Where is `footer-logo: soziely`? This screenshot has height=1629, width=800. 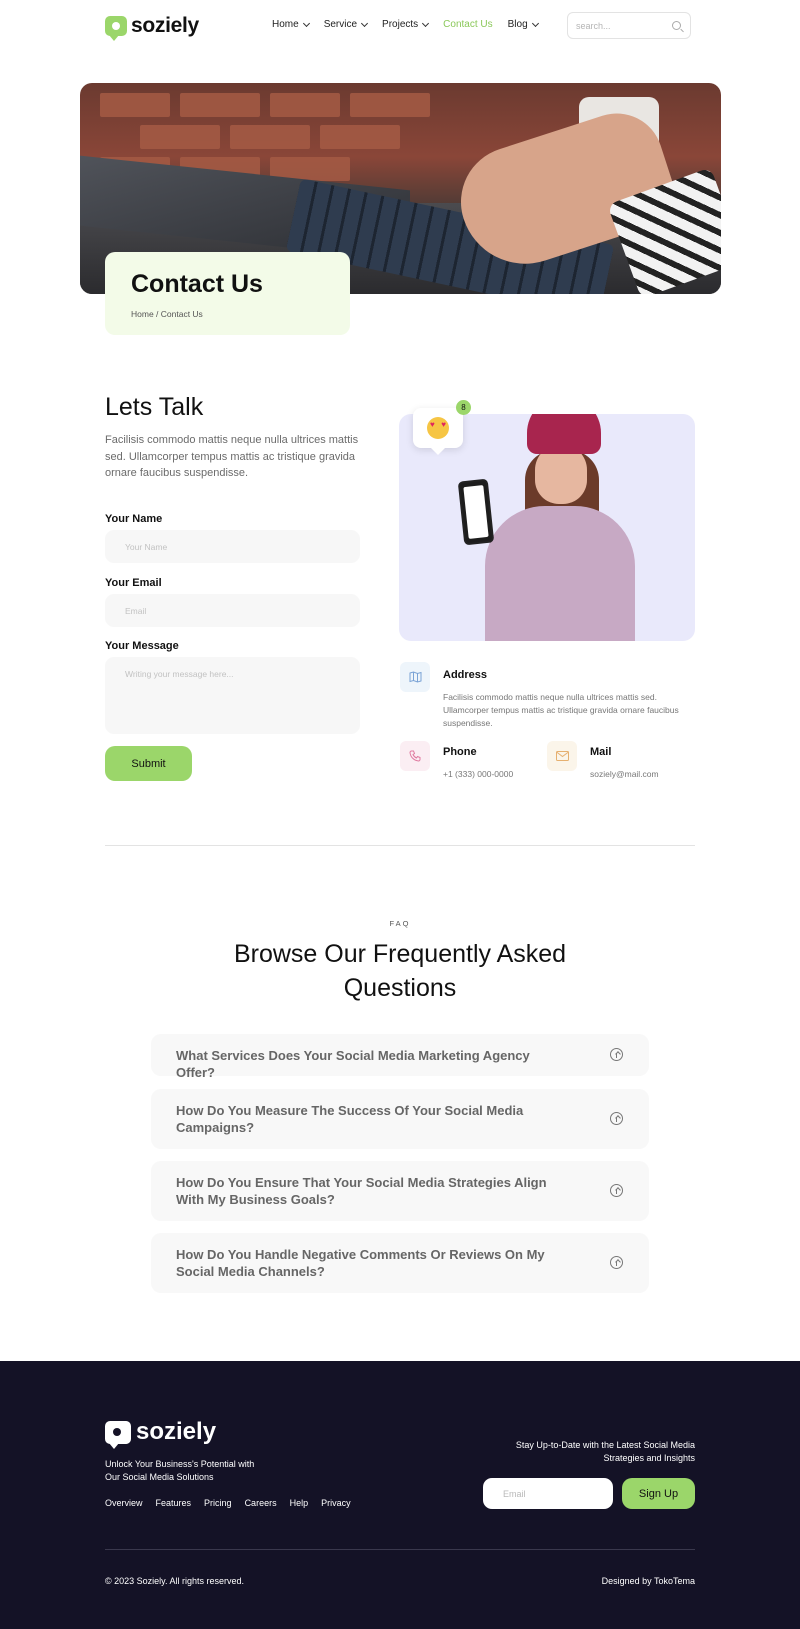 footer-logo: soziely is located at coordinates (161, 1433).